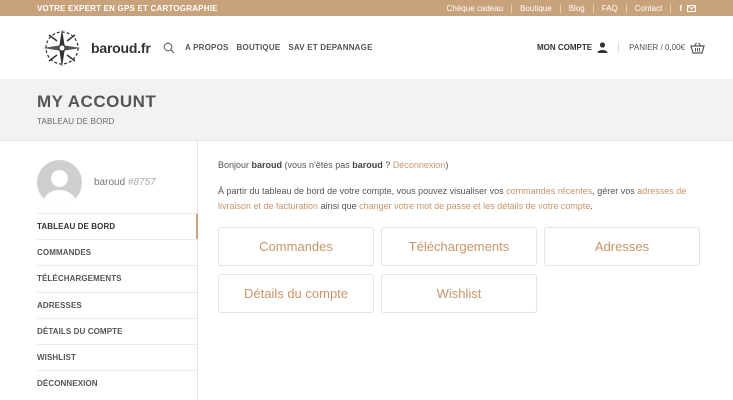 The height and width of the screenshot is (400, 733). Describe the element at coordinates (367, 165) in the screenshot. I see `greeting-username-2: baroud` at that location.